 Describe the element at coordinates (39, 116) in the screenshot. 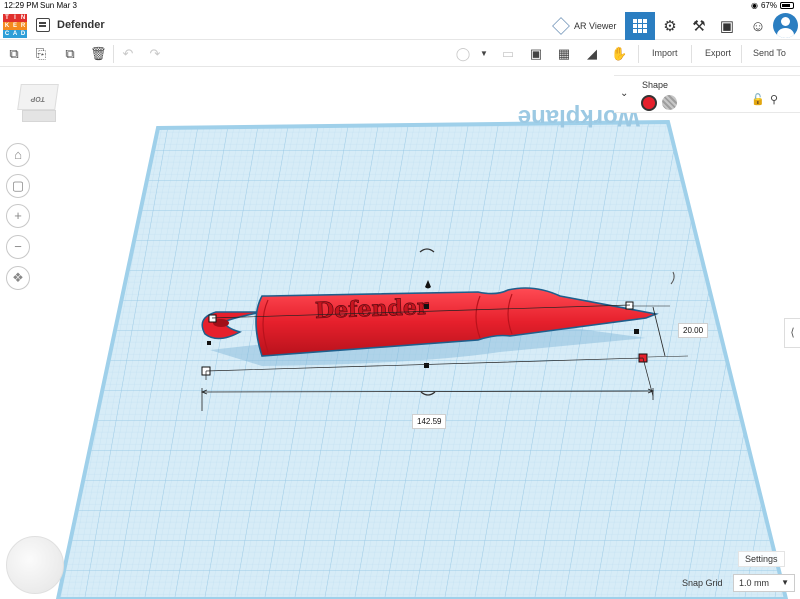

I see `view-cube-front-face` at that location.